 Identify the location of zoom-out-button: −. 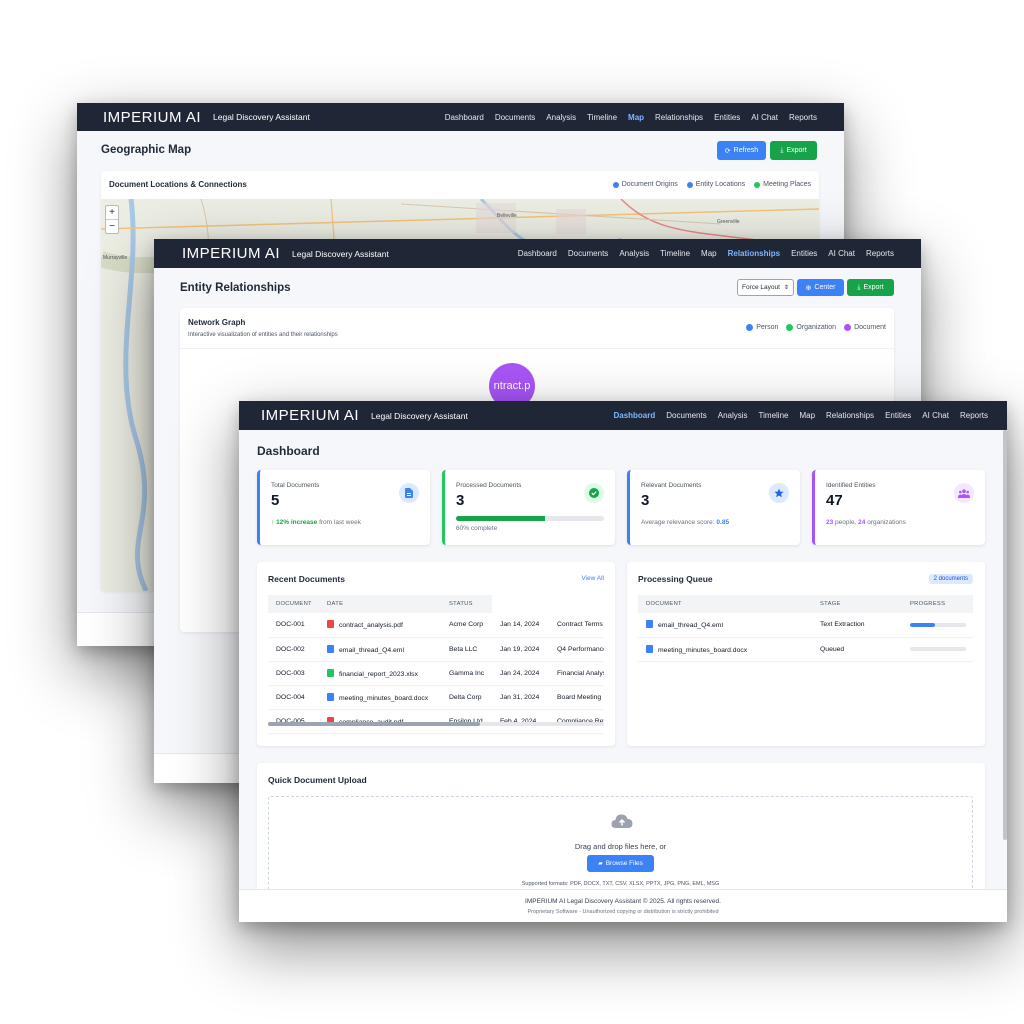
(112, 226).